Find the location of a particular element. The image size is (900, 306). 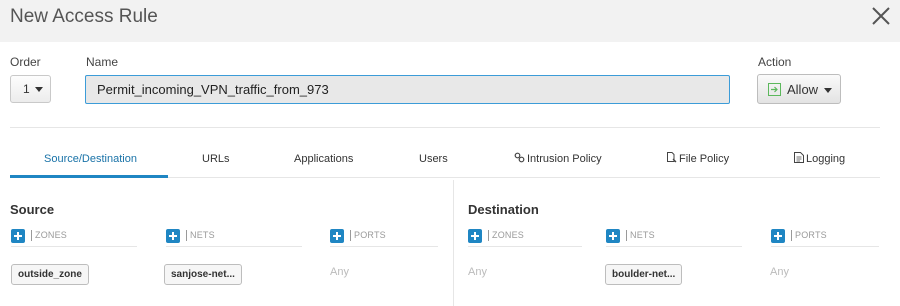

tab-label: Source/Destination is located at coordinates (90, 159).